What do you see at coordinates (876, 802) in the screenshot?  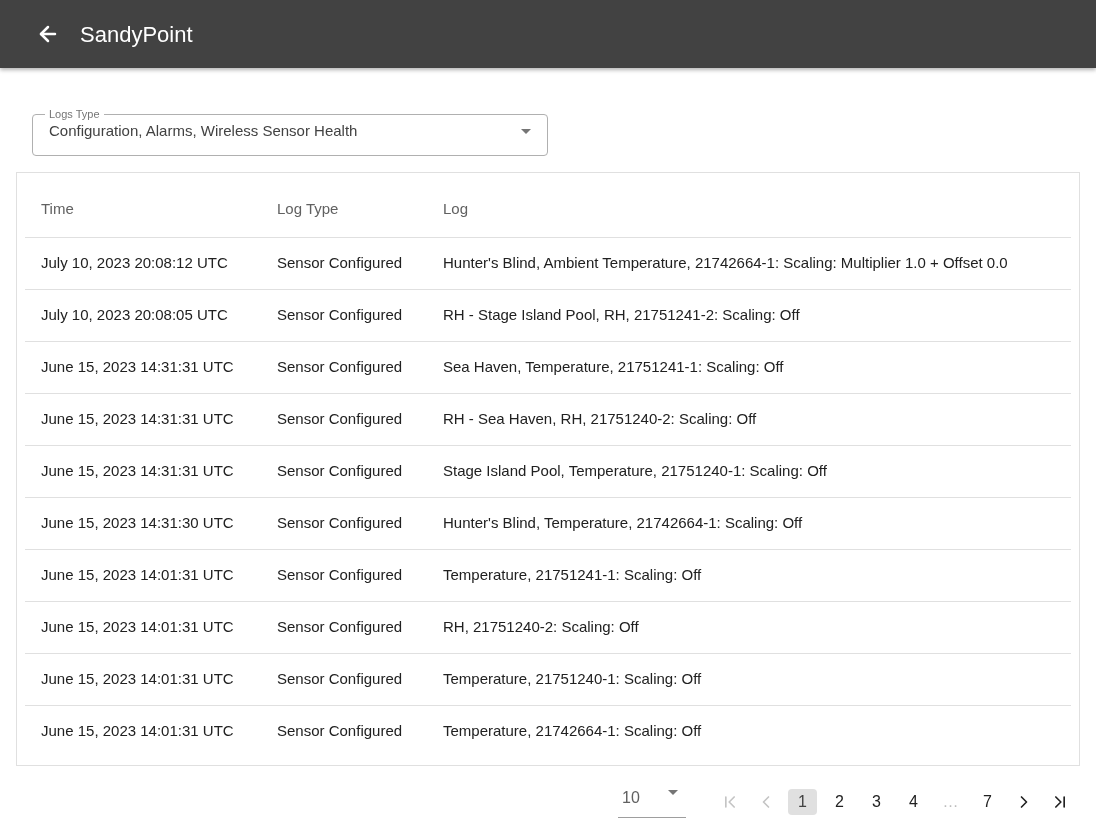 I see `page-button: 3` at bounding box center [876, 802].